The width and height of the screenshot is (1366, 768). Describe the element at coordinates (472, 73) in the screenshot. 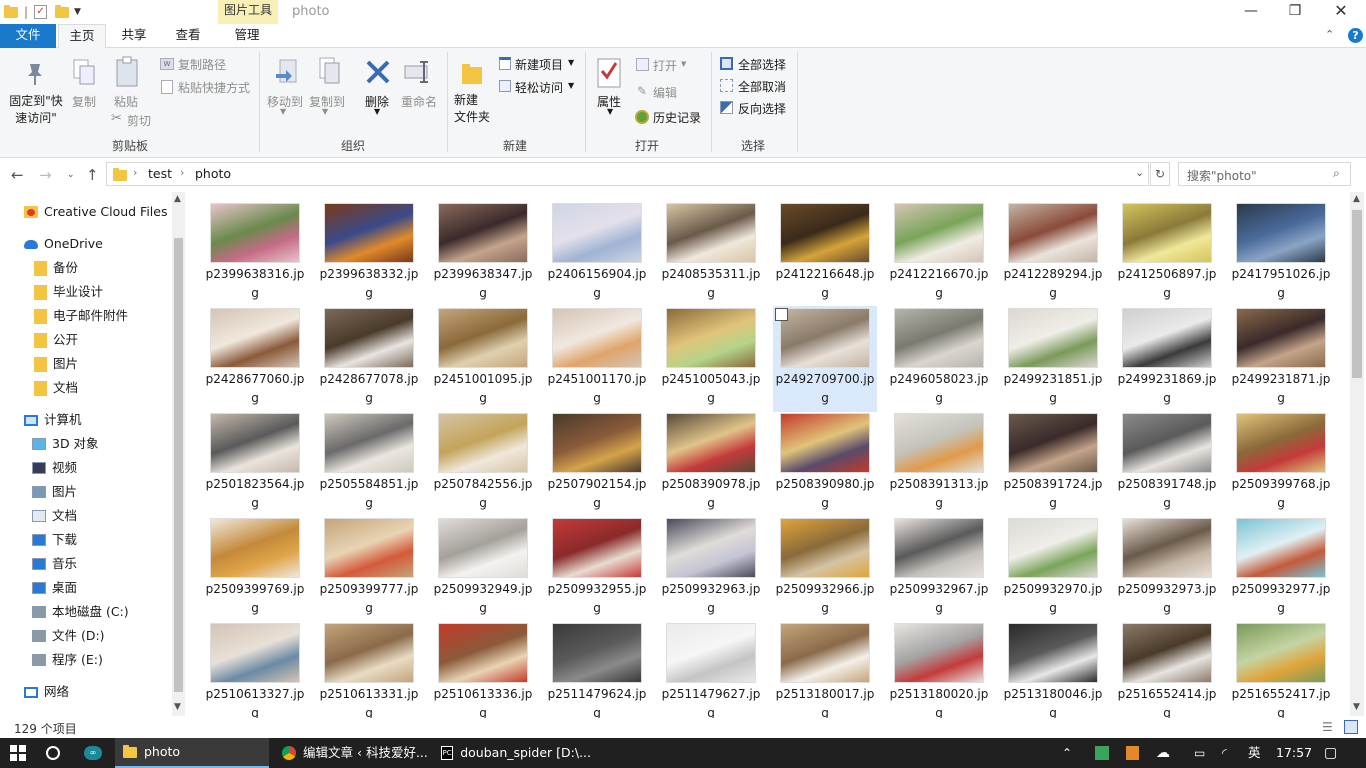

I see `new-folder-icon` at that location.